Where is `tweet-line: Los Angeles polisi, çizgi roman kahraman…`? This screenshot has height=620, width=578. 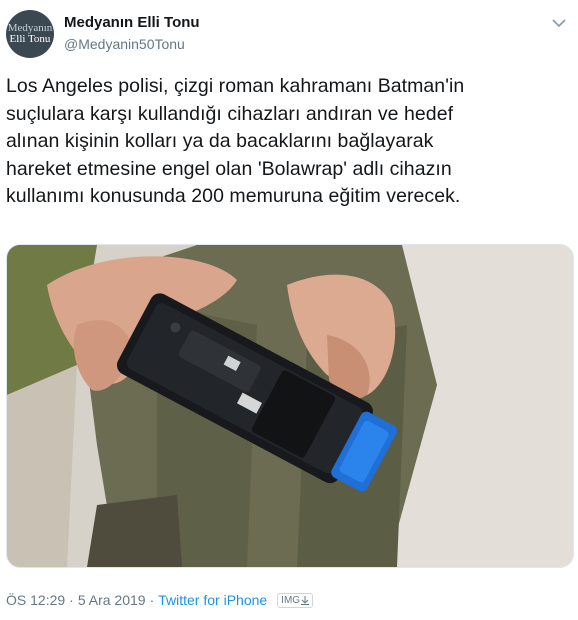 tweet-line: Los Angeles polisi, çizgi roman kahraman… is located at coordinates (235, 86).